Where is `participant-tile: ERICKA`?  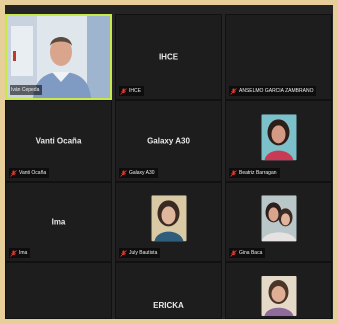
participant-tile: ERICKA is located at coordinates (168, 290).